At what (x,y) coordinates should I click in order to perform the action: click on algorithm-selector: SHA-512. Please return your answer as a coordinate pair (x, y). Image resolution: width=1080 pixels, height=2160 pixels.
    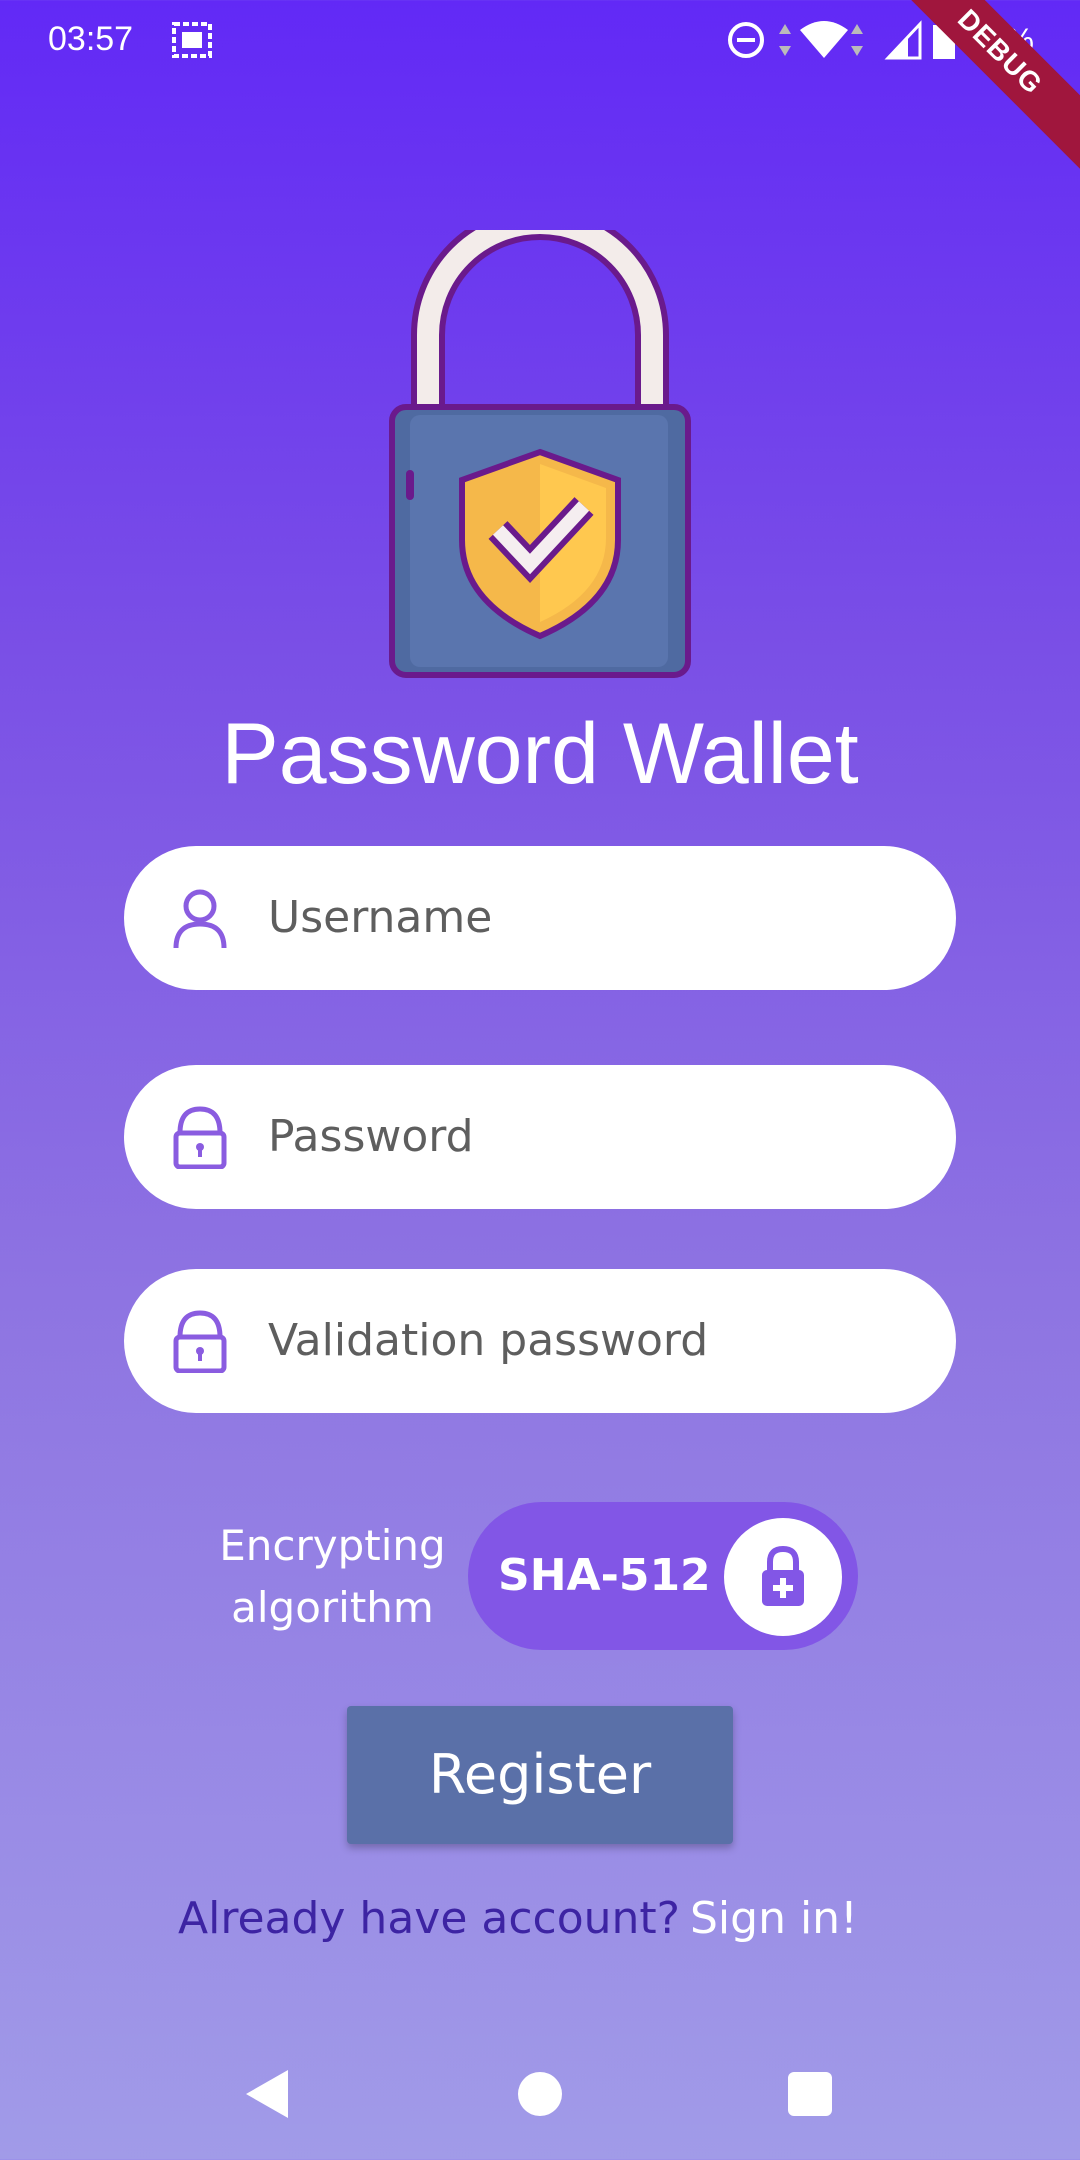
    Looking at the image, I should click on (663, 1576).